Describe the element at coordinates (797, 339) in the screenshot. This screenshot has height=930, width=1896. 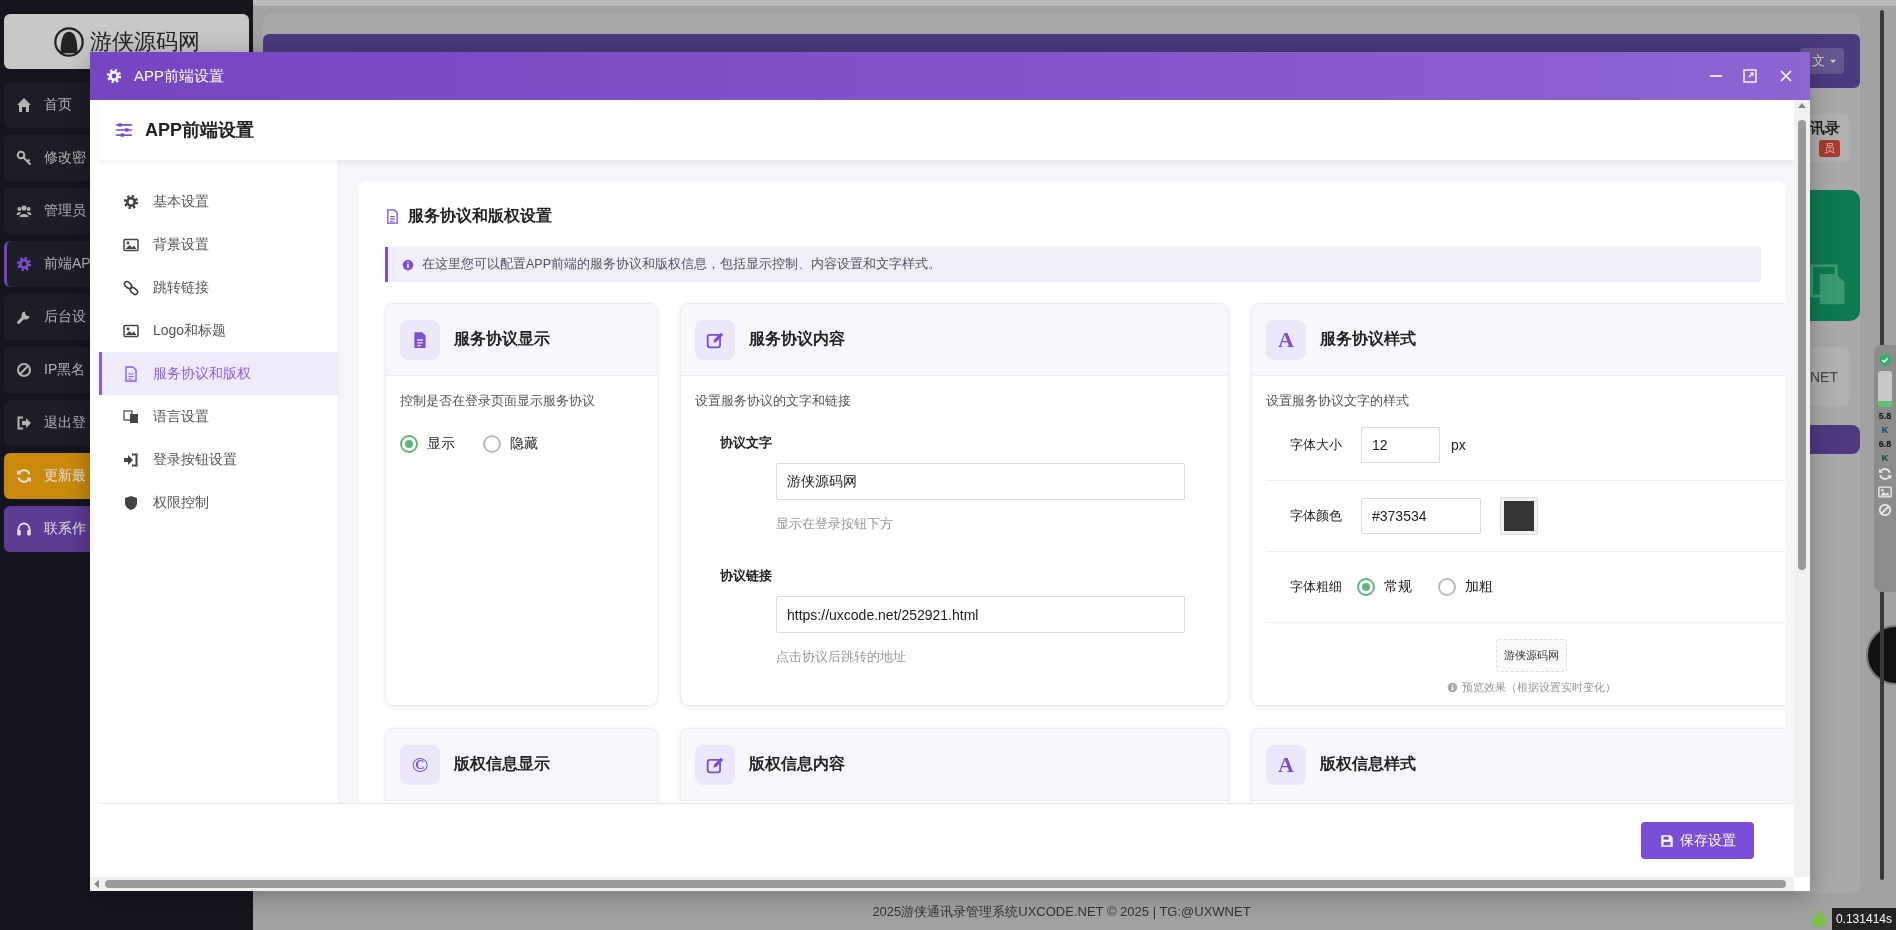
I see `card-title: 服务协议内容` at that location.